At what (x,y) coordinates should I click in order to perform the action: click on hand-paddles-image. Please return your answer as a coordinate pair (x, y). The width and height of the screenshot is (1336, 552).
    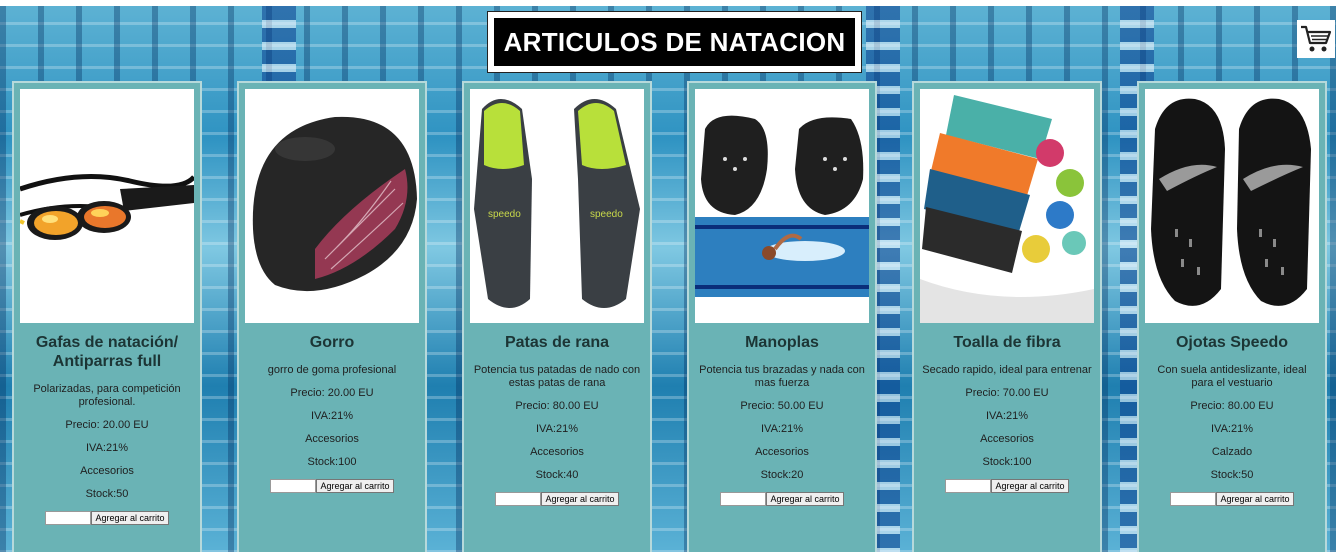
    Looking at the image, I should click on (782, 206).